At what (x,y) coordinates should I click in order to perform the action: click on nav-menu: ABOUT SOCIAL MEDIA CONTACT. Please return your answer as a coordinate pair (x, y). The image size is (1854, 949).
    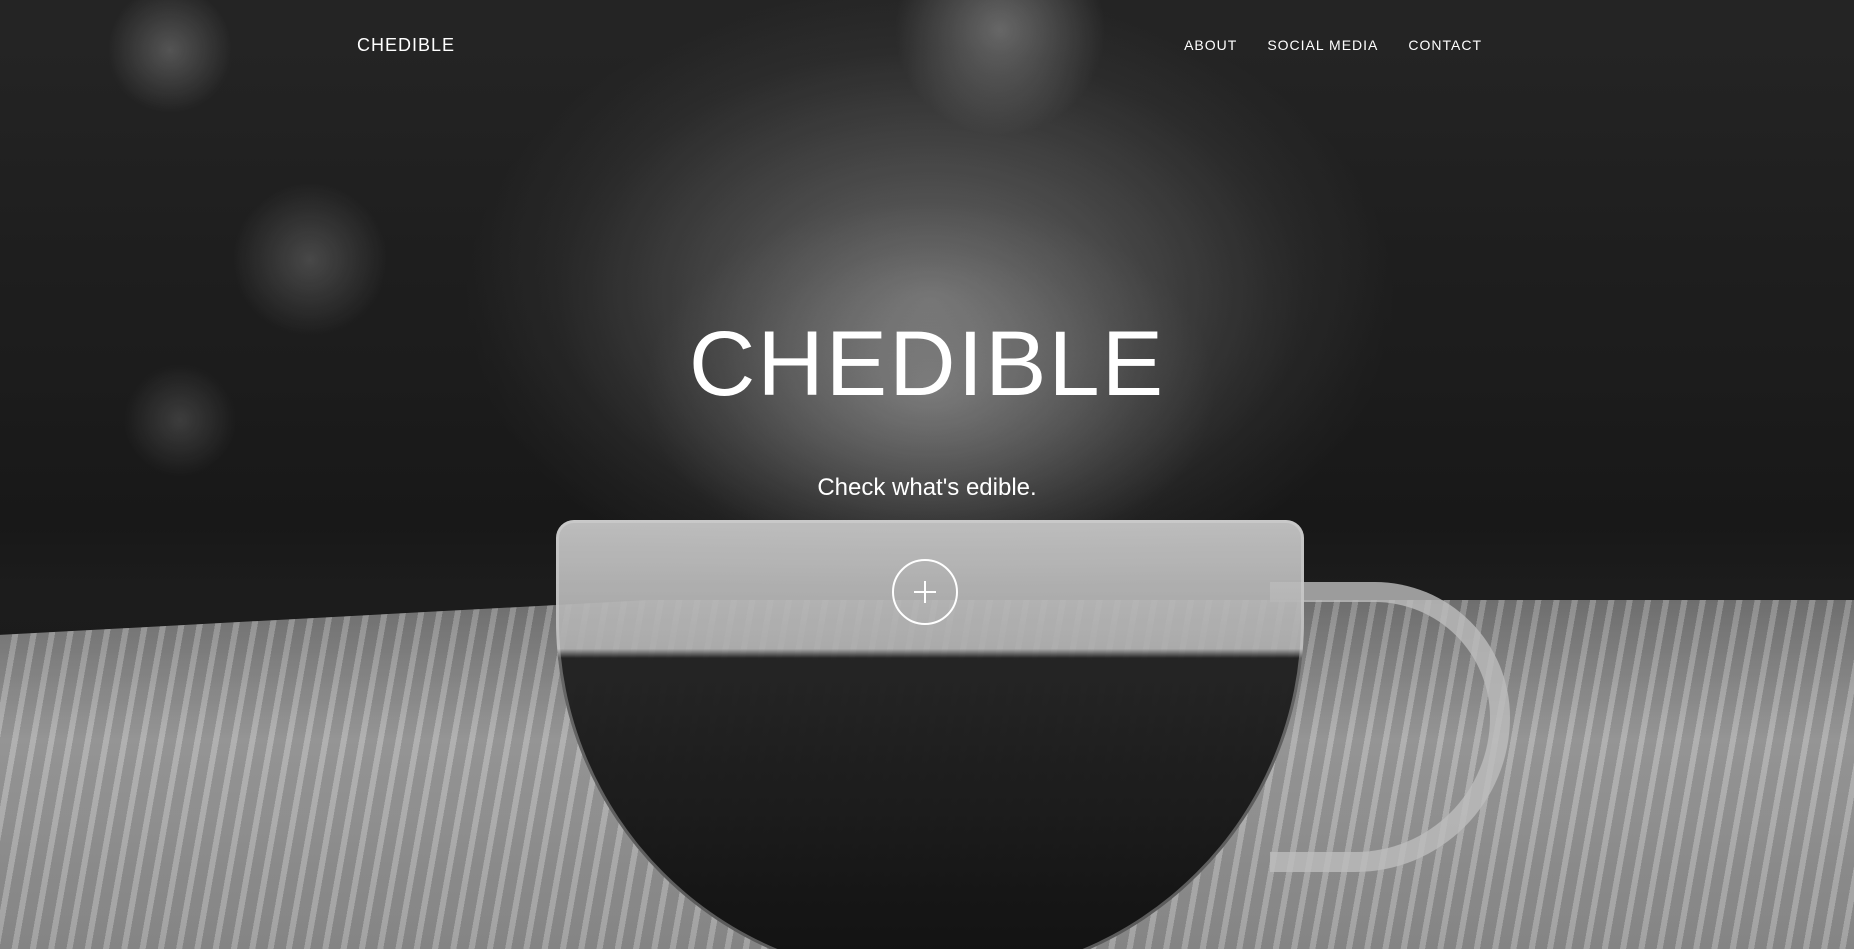
    Looking at the image, I should click on (1333, 45).